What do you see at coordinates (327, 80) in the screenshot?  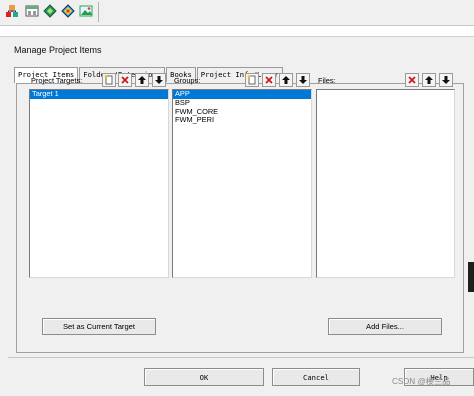 I see `files-label: Files:` at bounding box center [327, 80].